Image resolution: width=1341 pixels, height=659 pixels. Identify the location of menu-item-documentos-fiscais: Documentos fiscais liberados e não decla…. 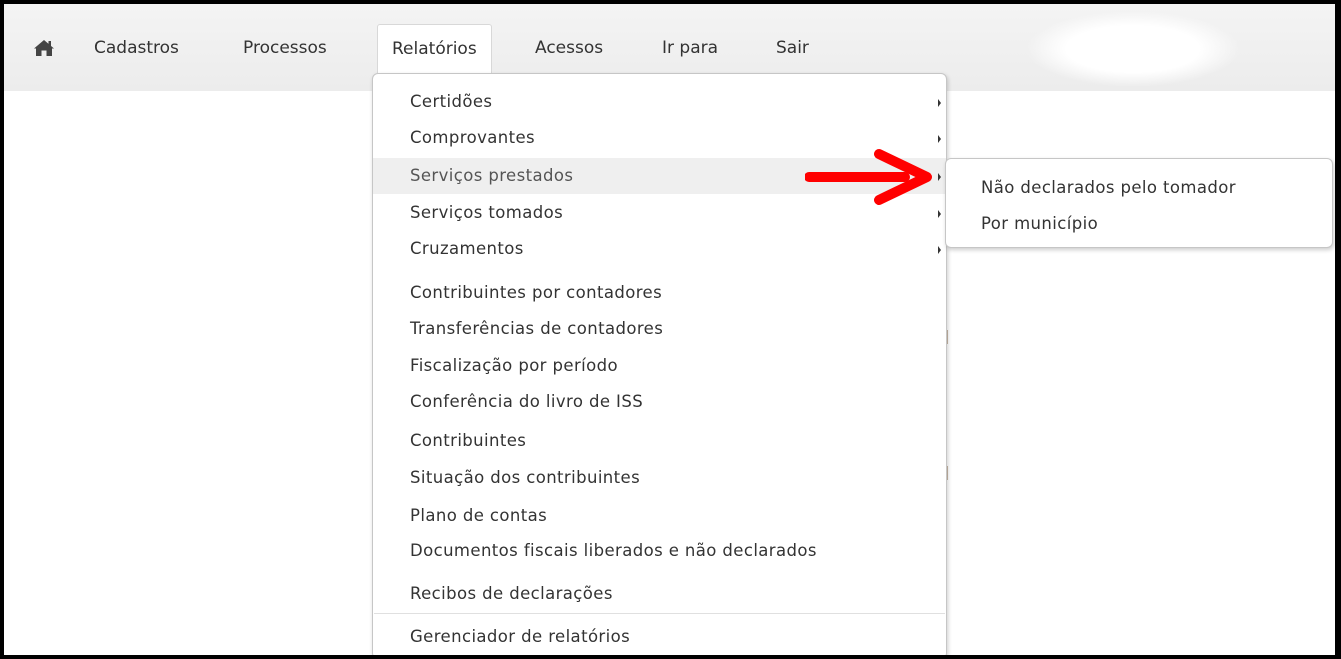
(659, 551).